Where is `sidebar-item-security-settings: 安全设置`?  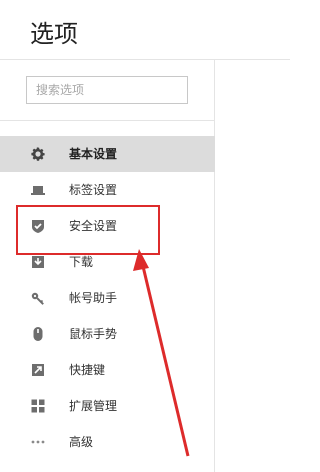
sidebar-item-security-settings: 安全设置 is located at coordinates (107, 226).